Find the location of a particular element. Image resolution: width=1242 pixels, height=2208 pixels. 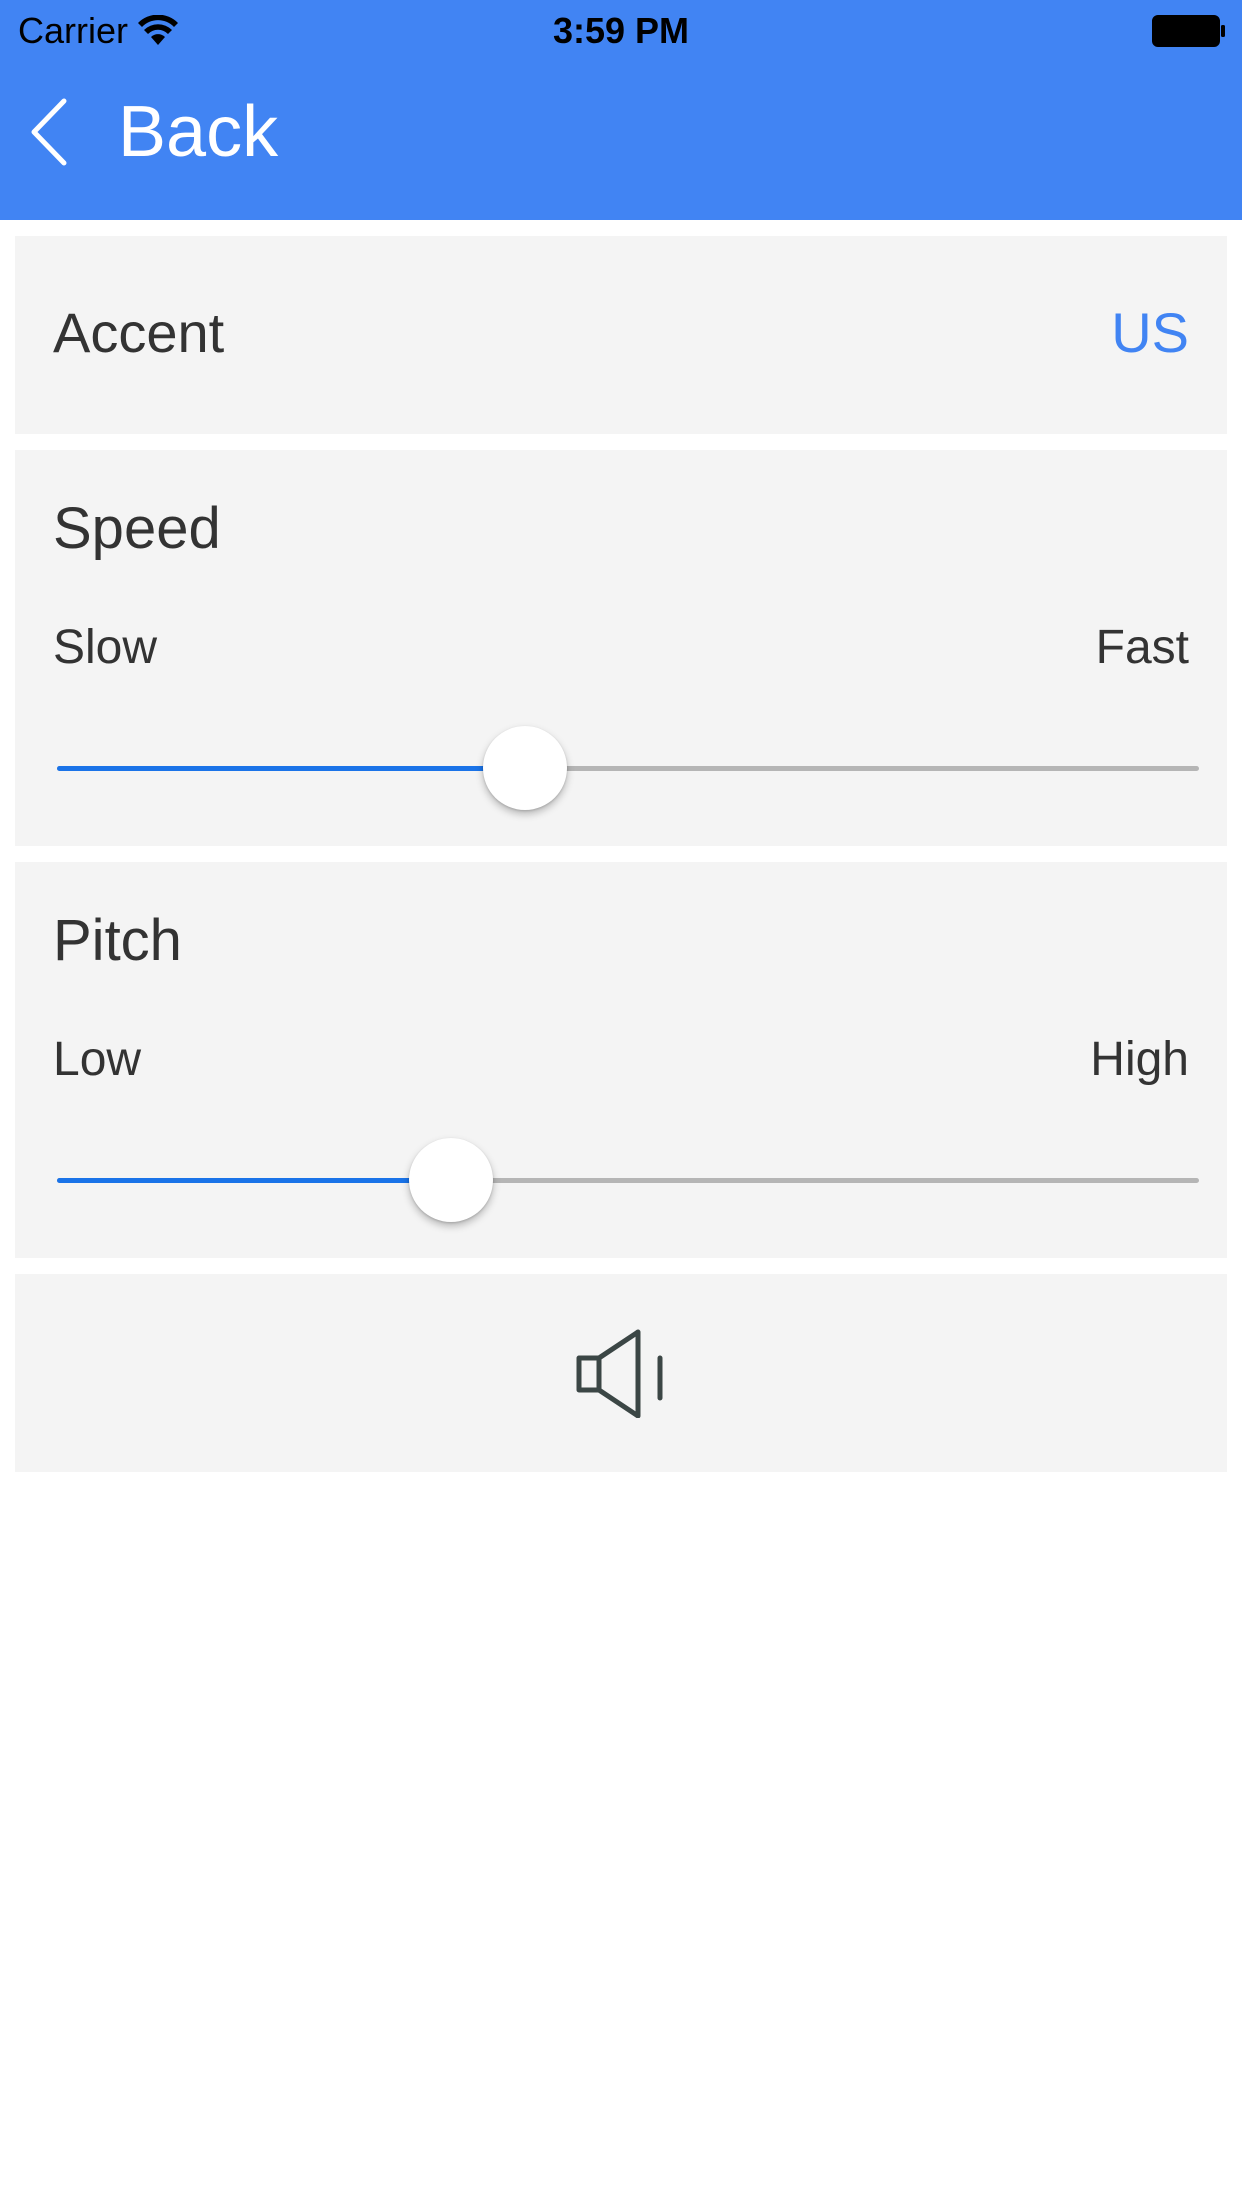

pitch-slider is located at coordinates (628, 1180).